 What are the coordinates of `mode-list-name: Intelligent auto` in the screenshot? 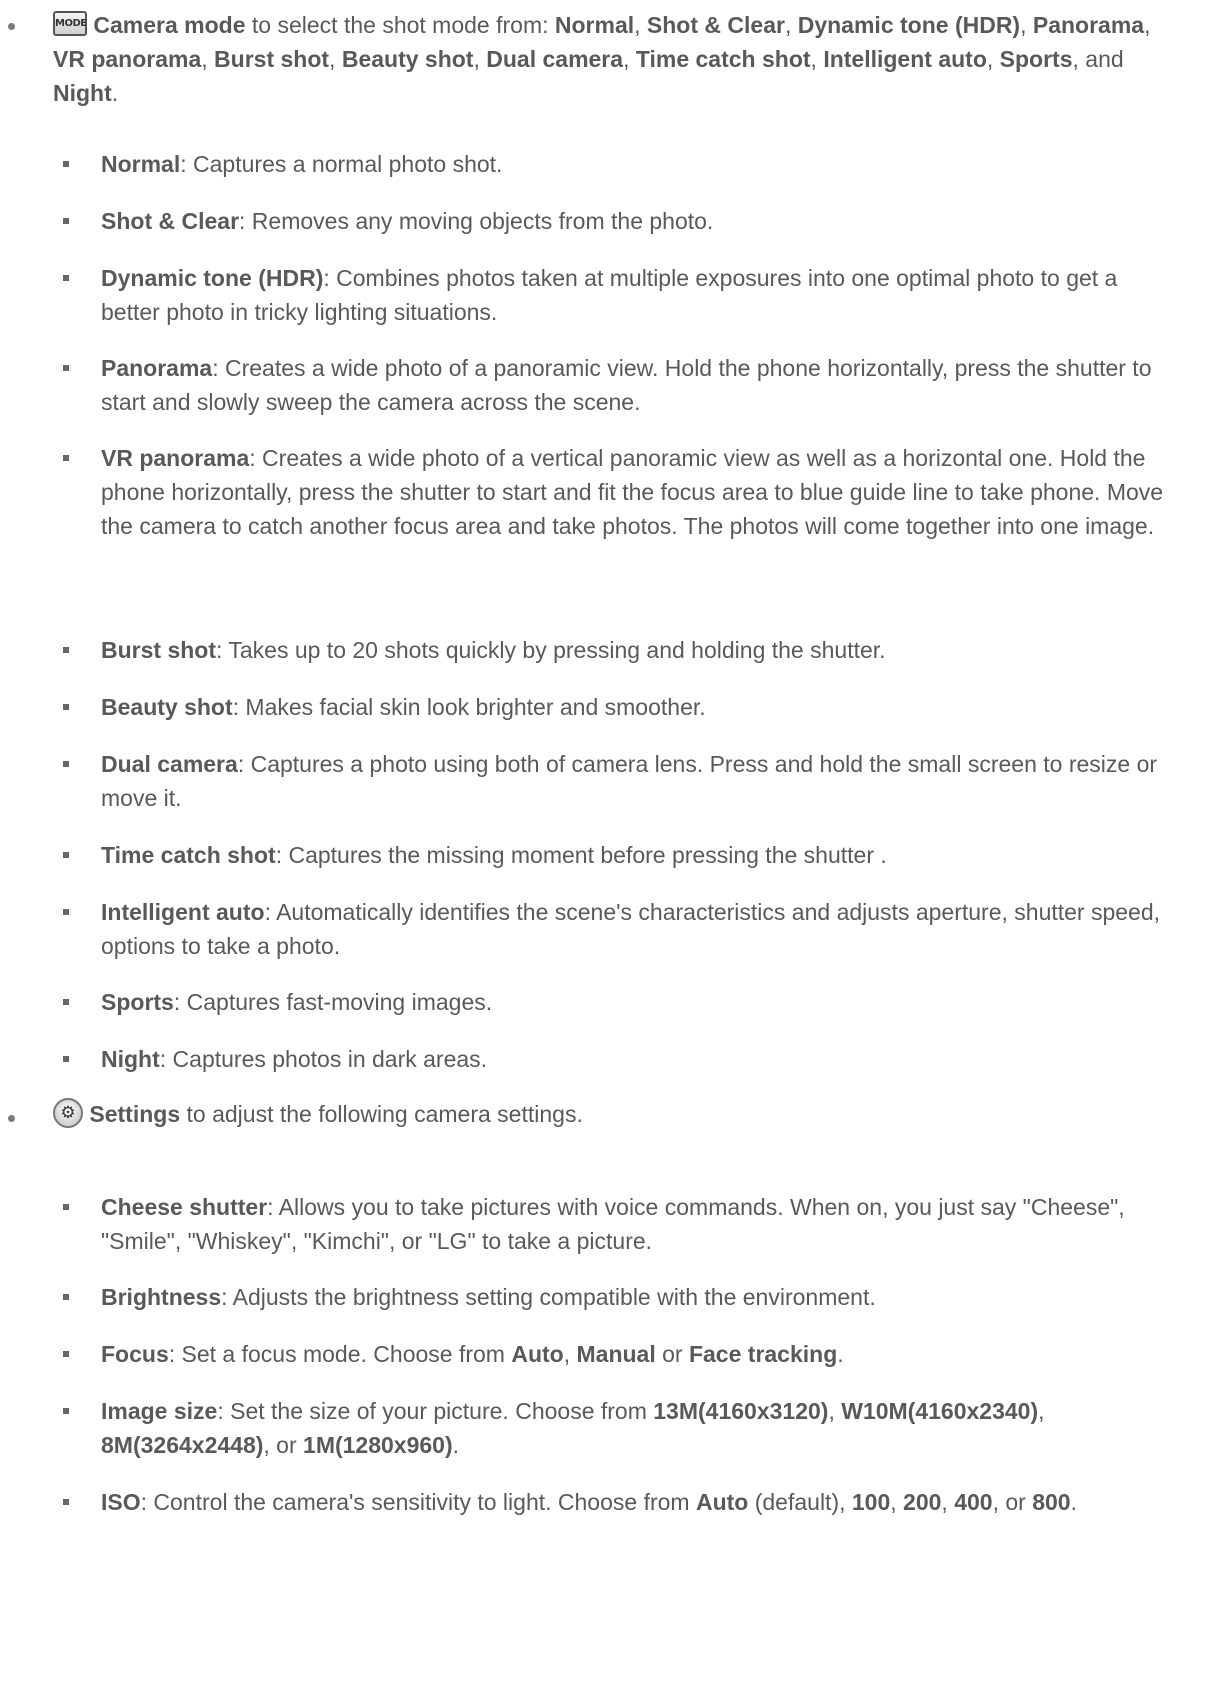 It's located at (905, 59).